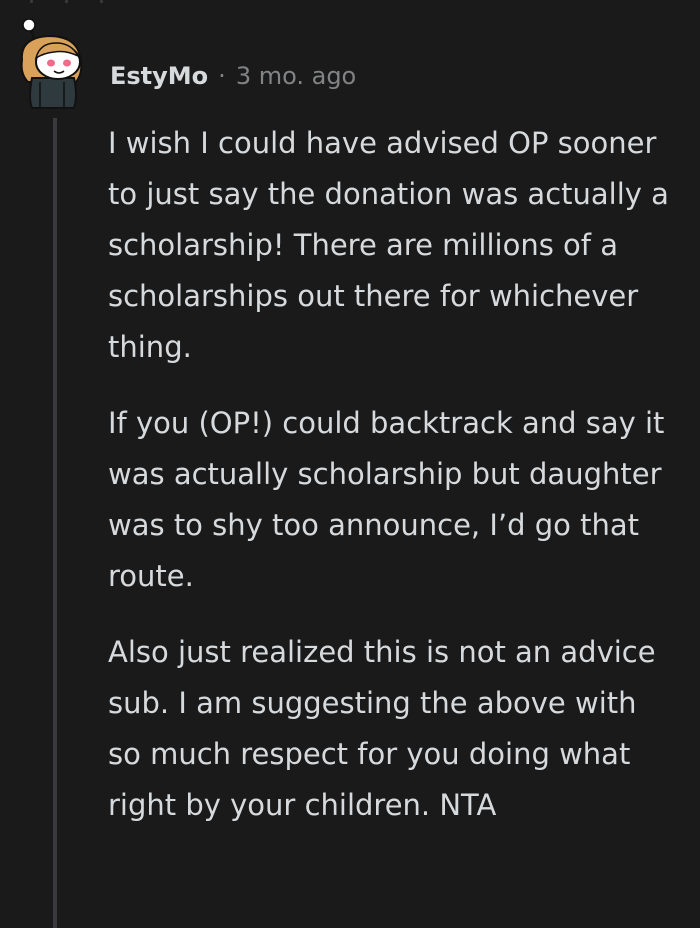 This screenshot has width=700, height=928. I want to click on parent-thread-remnant, so click(100, 3).